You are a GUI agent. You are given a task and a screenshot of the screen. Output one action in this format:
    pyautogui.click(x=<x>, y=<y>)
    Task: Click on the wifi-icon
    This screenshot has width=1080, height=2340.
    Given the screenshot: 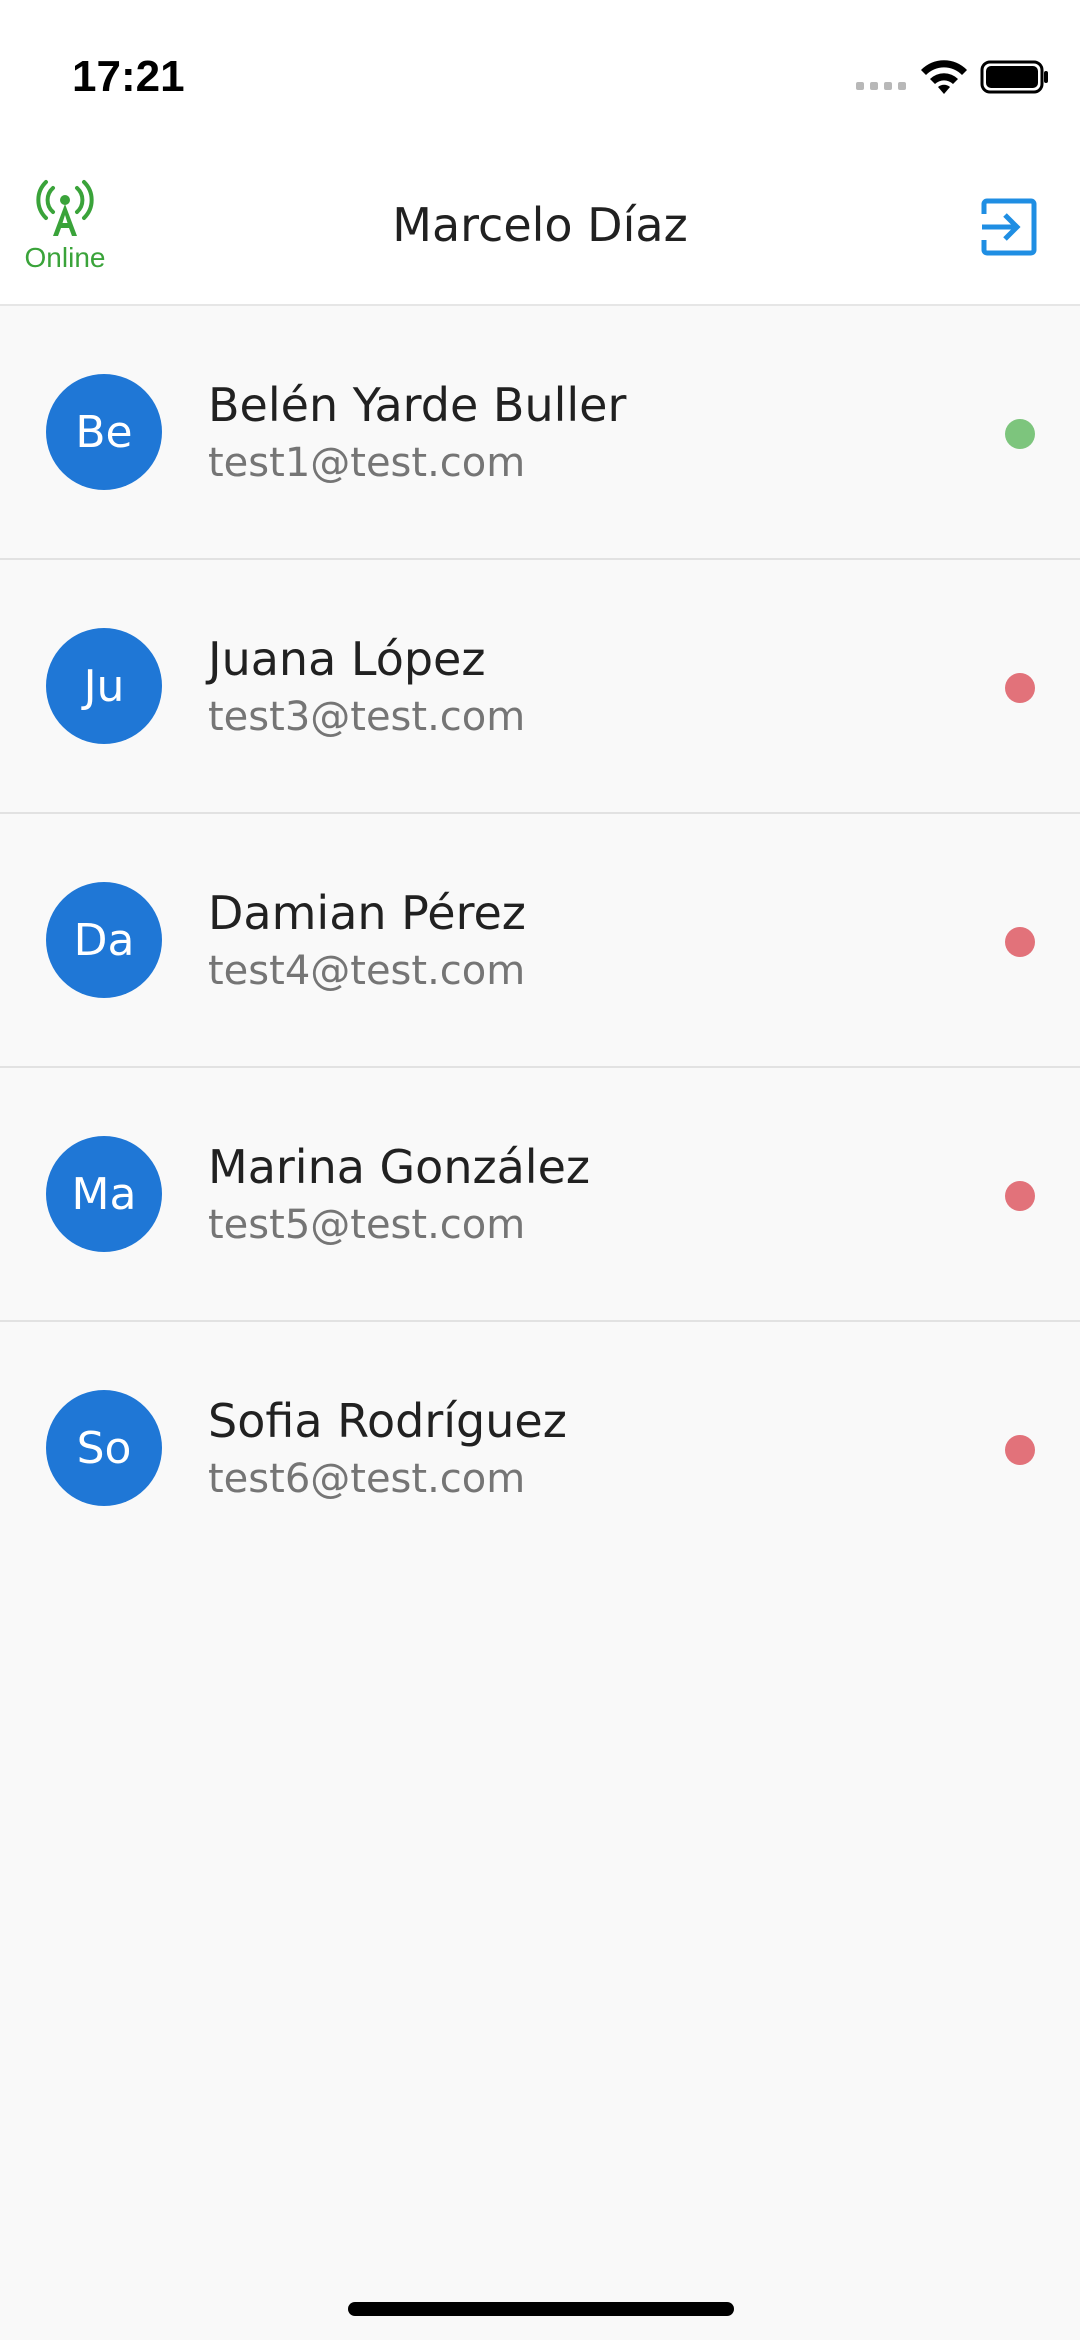 What is the action you would take?
    pyautogui.click(x=944, y=77)
    